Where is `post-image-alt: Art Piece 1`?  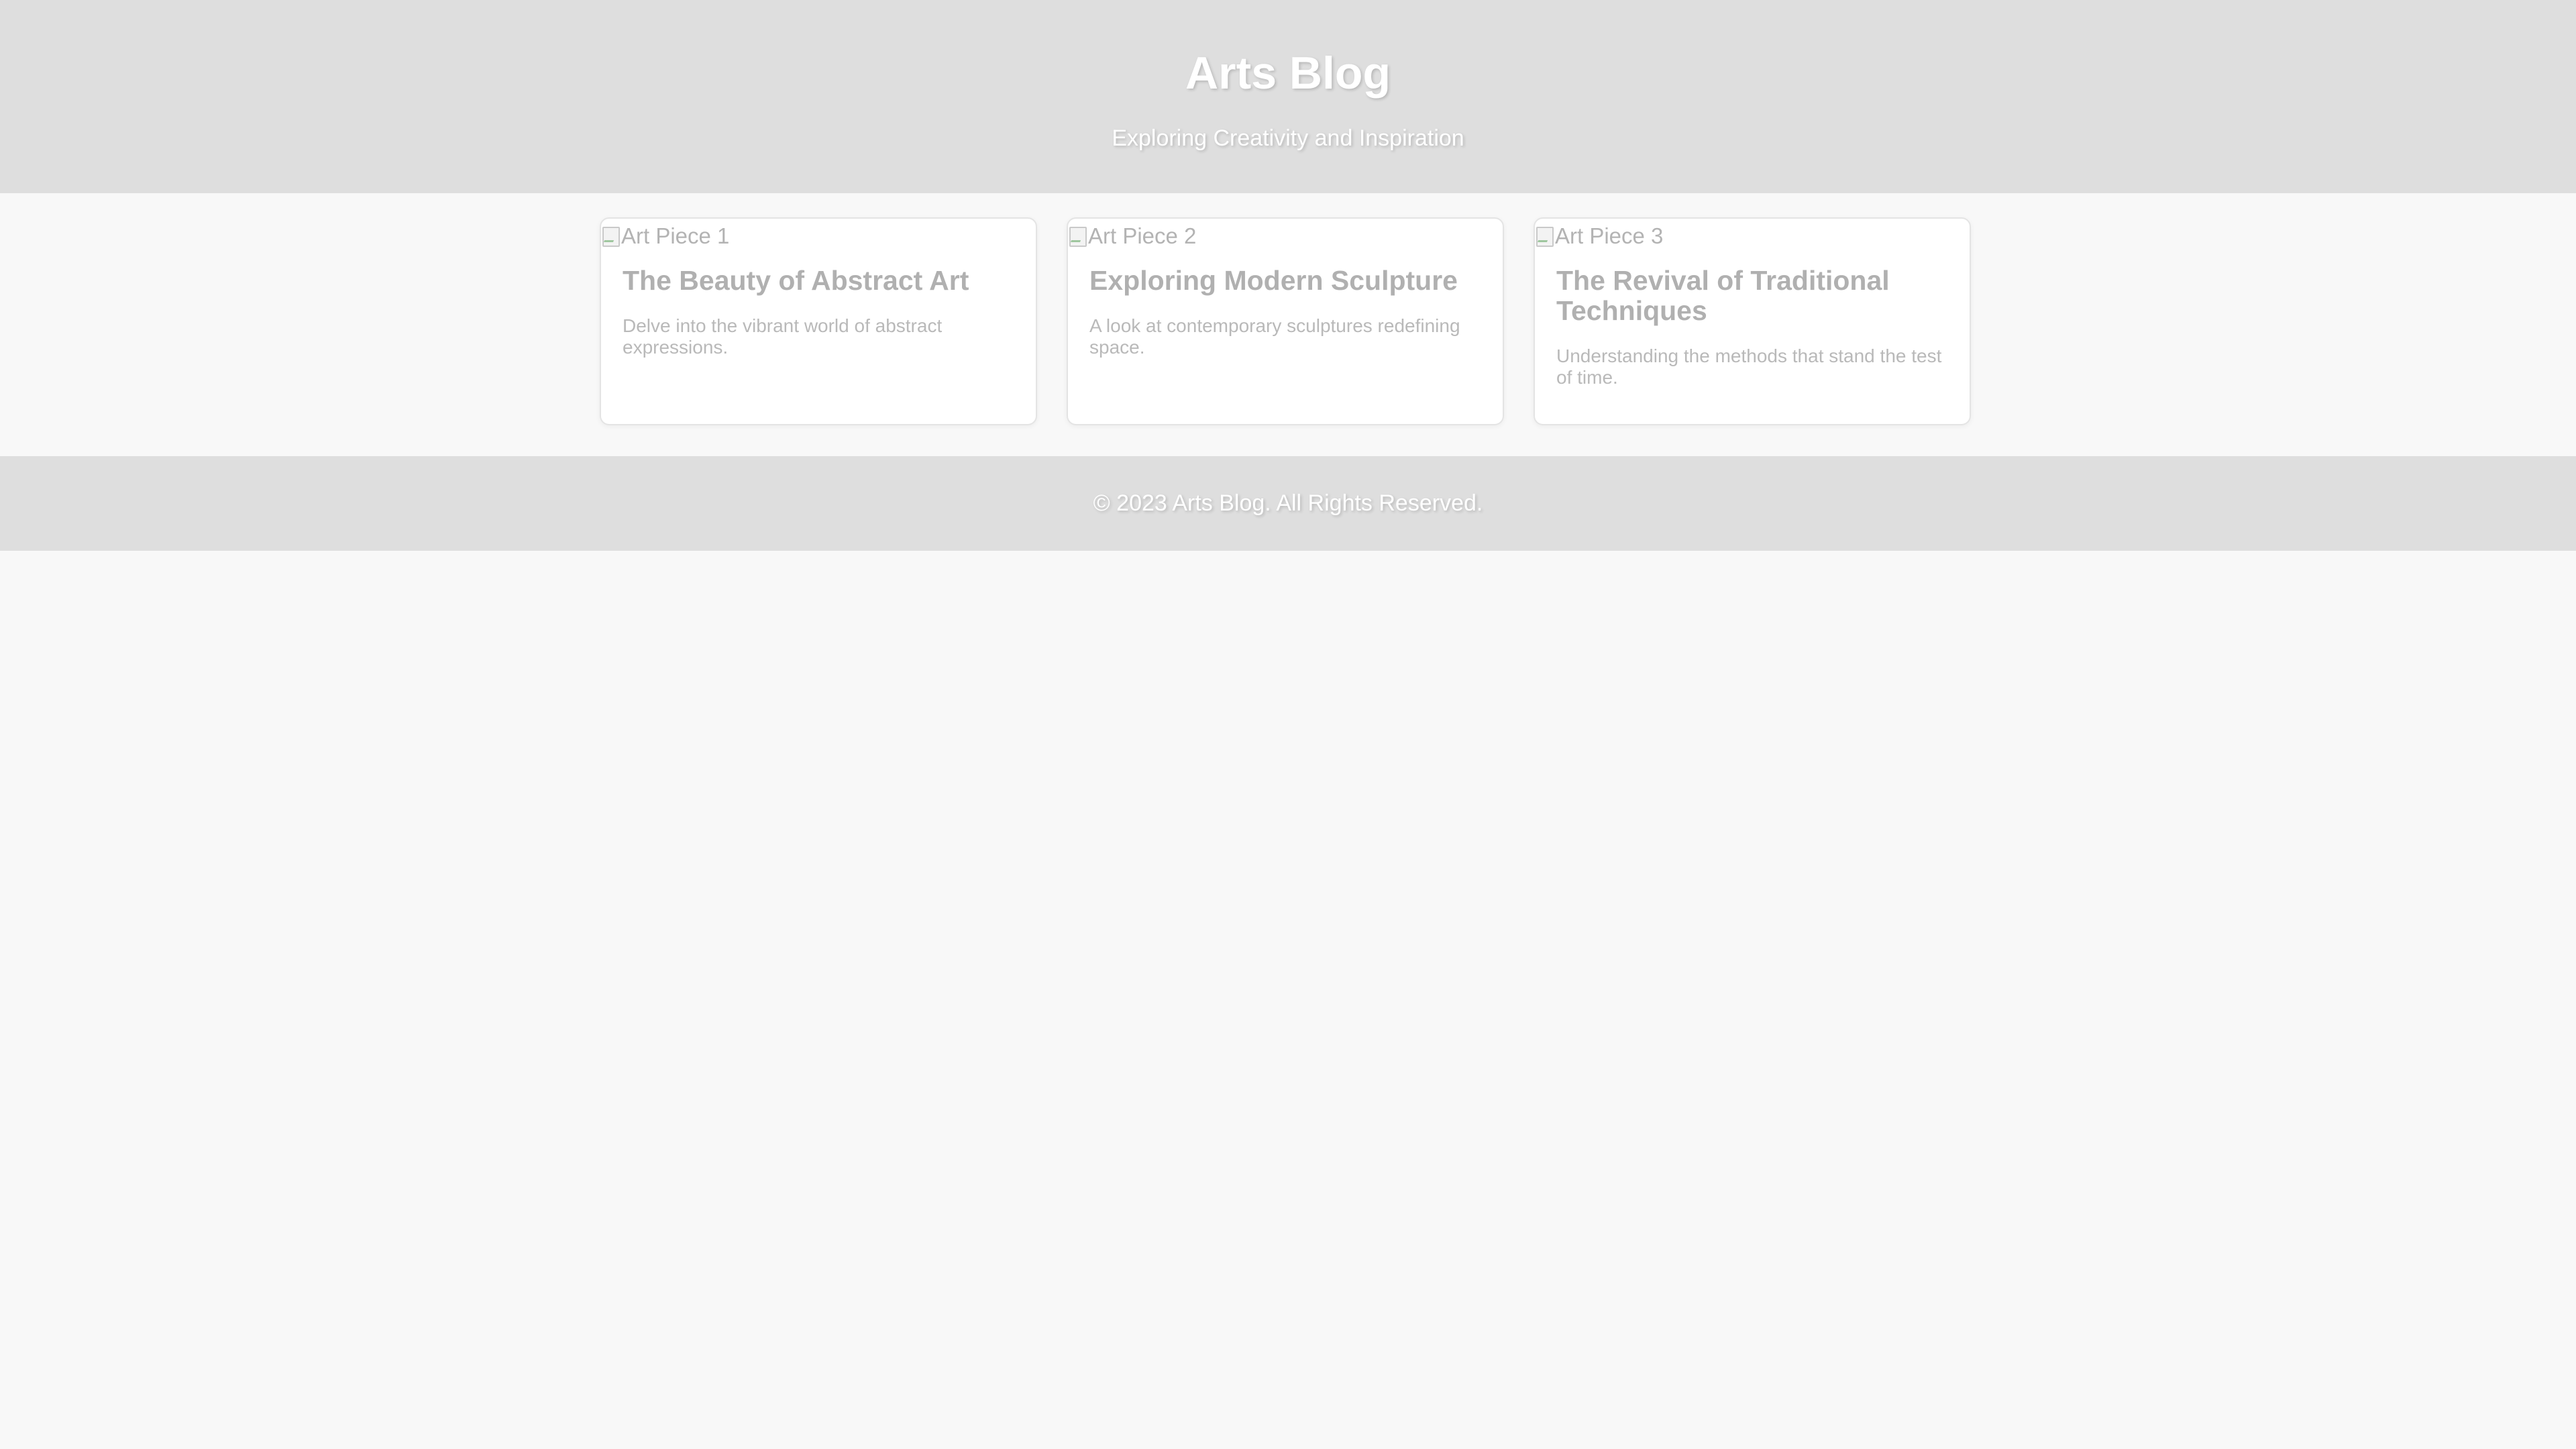 post-image-alt: Art Piece 1 is located at coordinates (675, 235).